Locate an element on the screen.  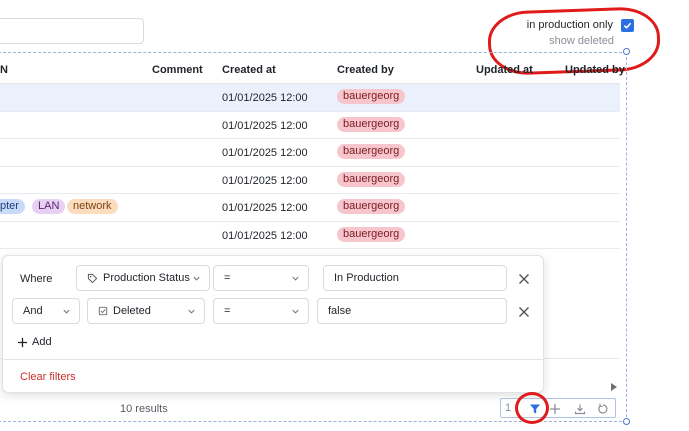
download-button is located at coordinates (580, 409).